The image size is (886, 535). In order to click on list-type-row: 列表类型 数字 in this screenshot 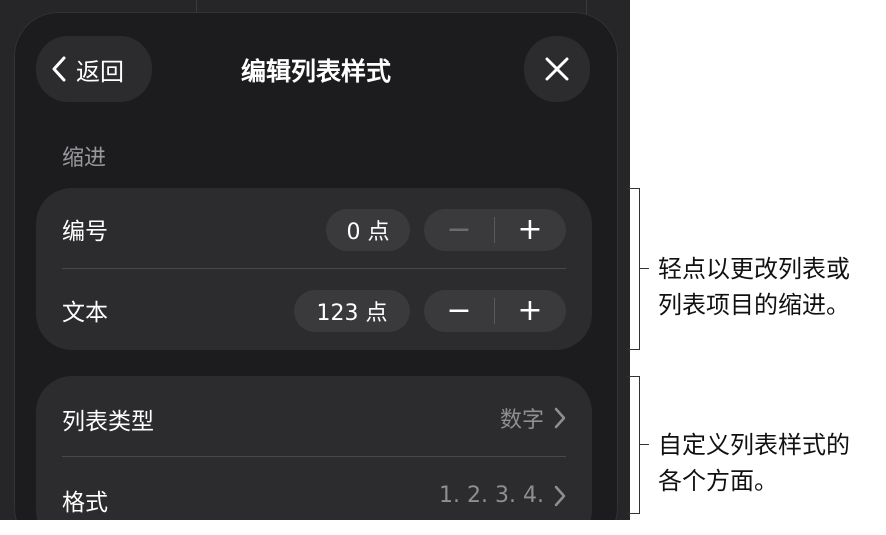, I will do `click(314, 416)`.